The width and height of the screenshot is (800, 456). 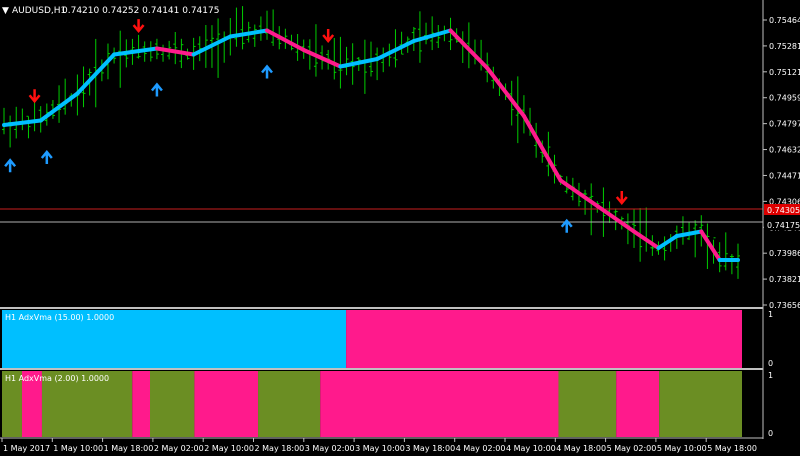 What do you see at coordinates (784, 20) in the screenshot?
I see `price-tick-label: 0.75464` at bounding box center [784, 20].